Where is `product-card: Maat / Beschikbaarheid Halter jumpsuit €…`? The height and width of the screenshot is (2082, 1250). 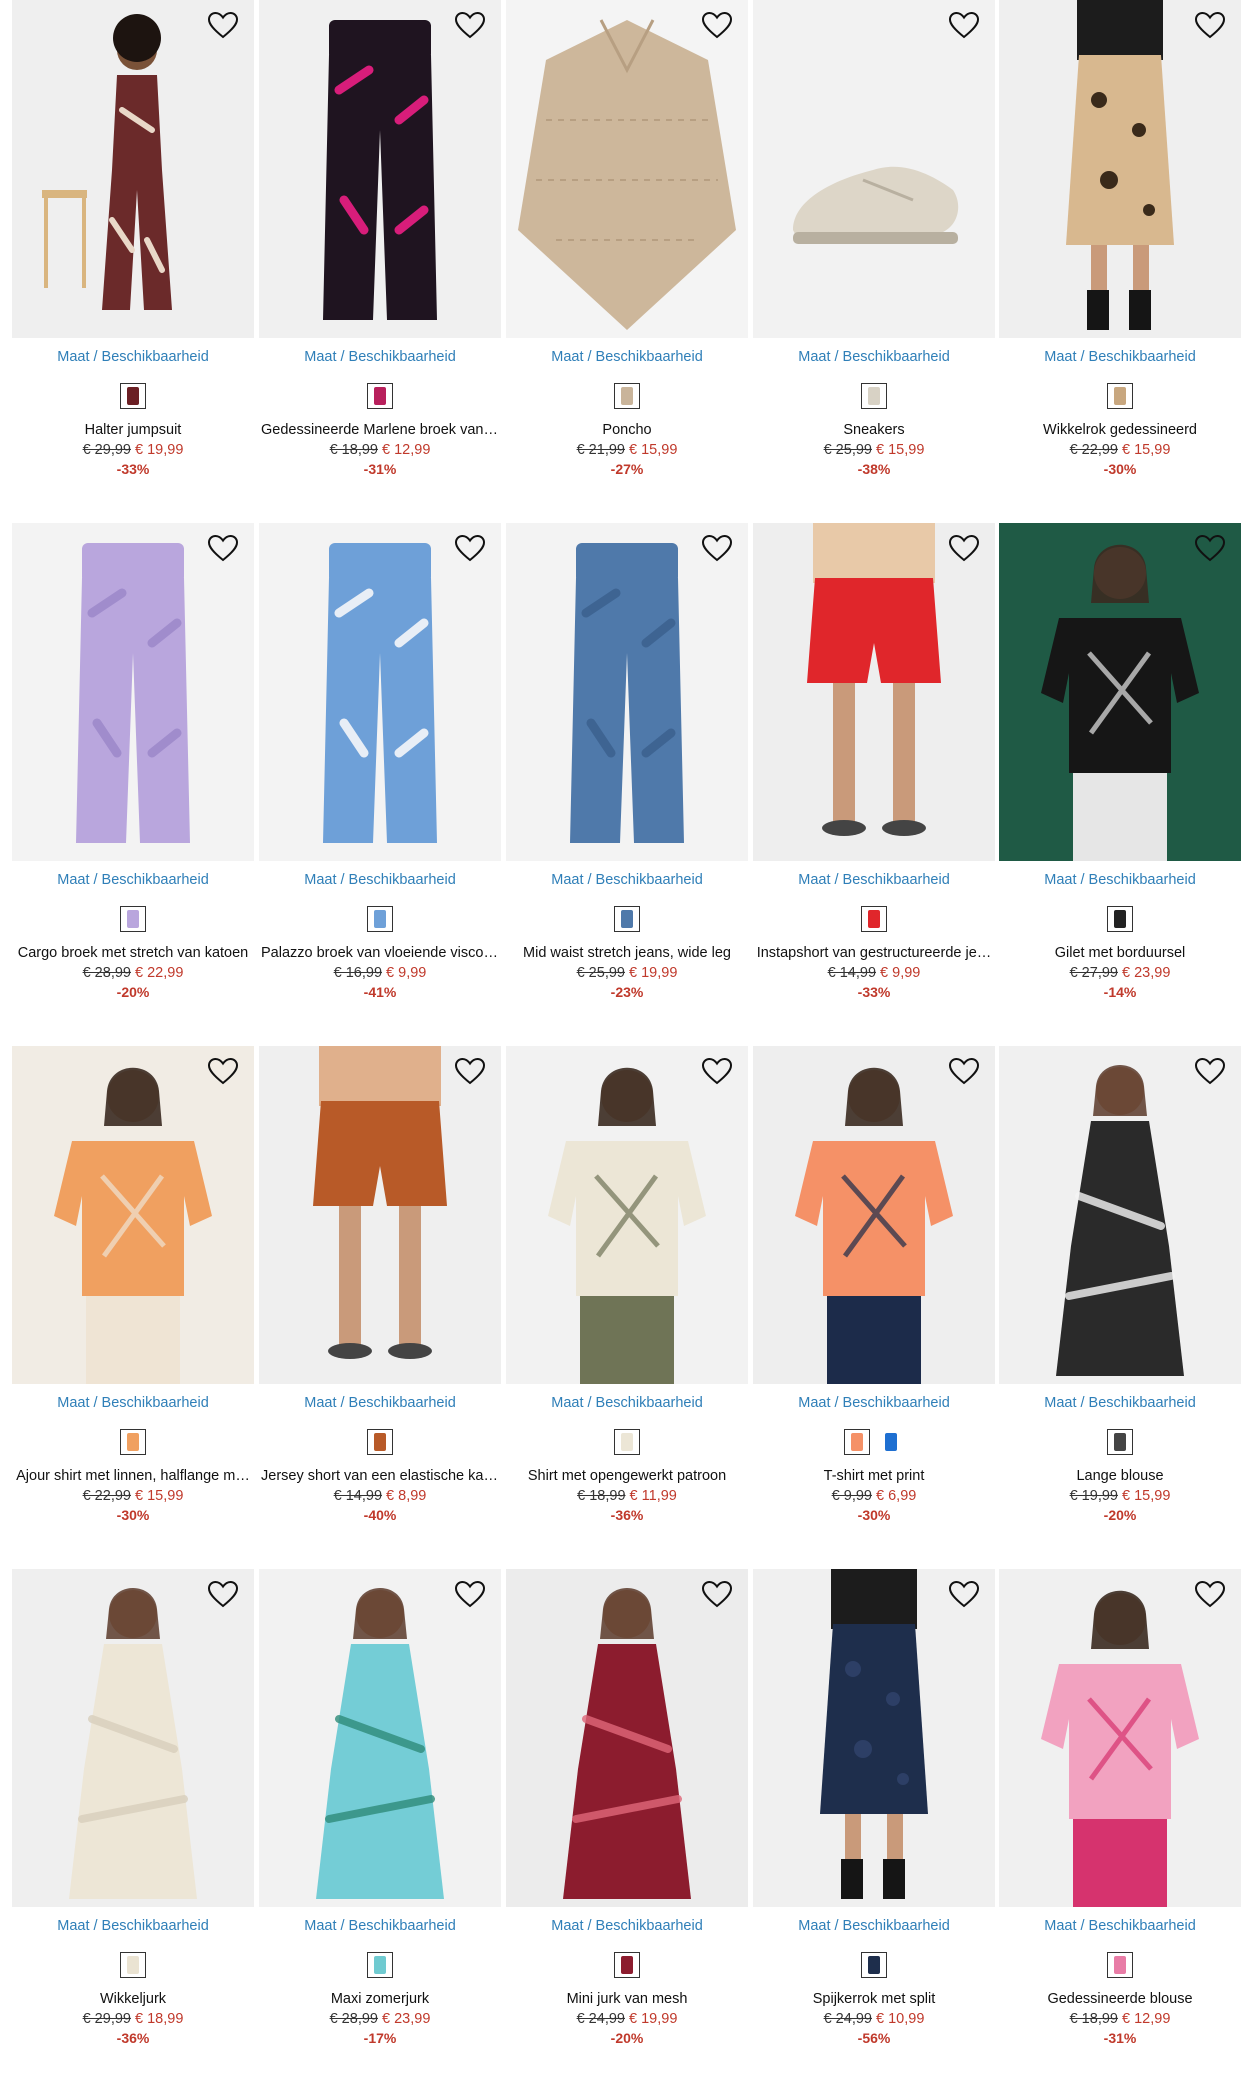
product-card: Maat / Beschikbaarheid Halter jumpsuit €… is located at coordinates (133, 239).